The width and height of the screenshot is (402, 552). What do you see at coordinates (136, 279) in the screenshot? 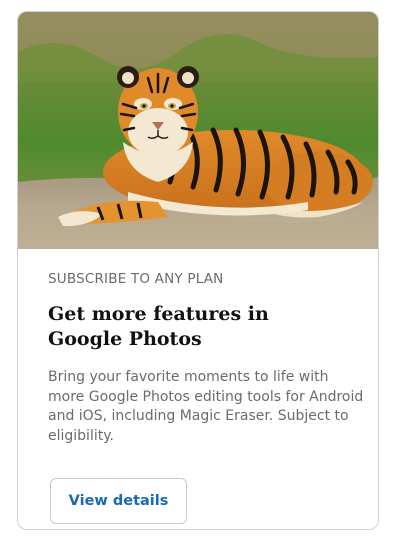
I see `plan-eyebrow: SUBSCRIBE TO ANY PLAN` at bounding box center [136, 279].